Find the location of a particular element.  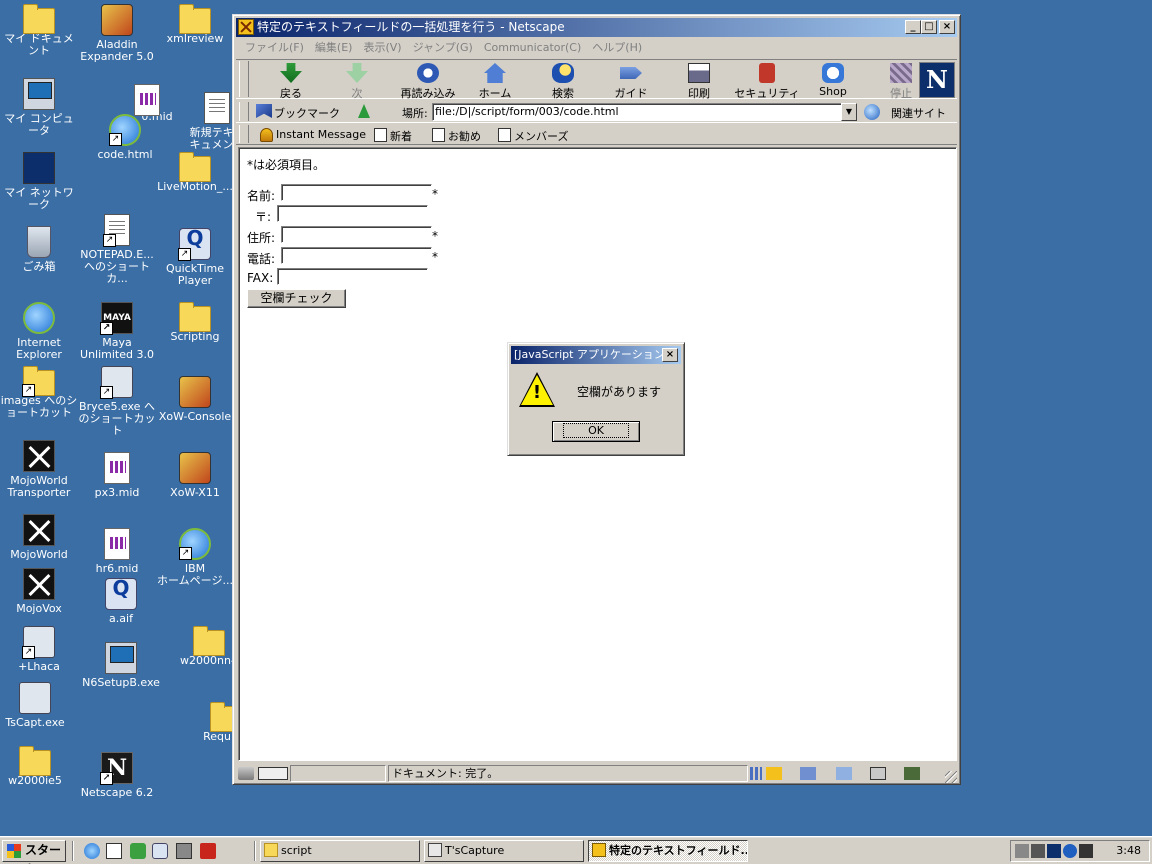

fax-input is located at coordinates (352, 276).